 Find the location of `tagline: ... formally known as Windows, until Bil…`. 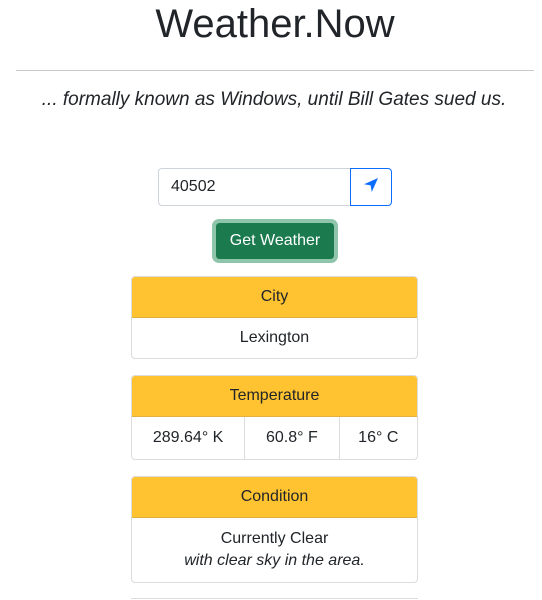

tagline: ... formally known as Windows, until Bil… is located at coordinates (274, 99).